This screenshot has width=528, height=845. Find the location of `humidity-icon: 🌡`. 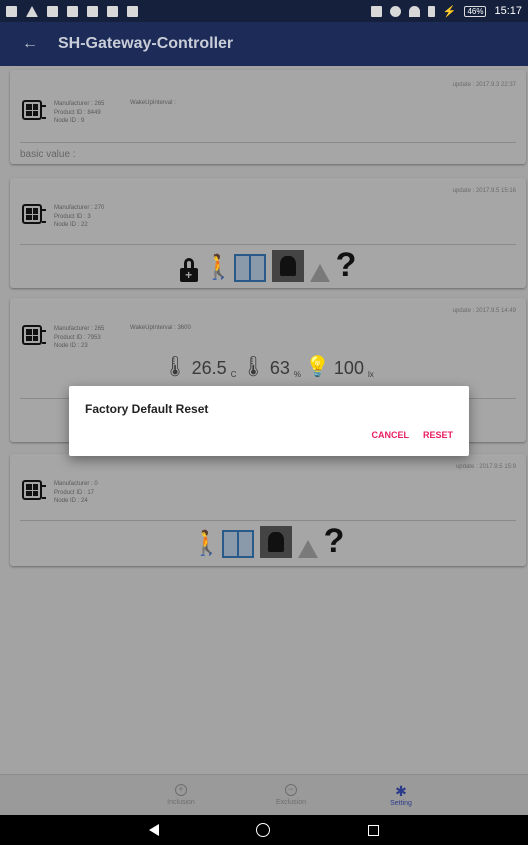

humidity-icon: 🌡 is located at coordinates (253, 367).